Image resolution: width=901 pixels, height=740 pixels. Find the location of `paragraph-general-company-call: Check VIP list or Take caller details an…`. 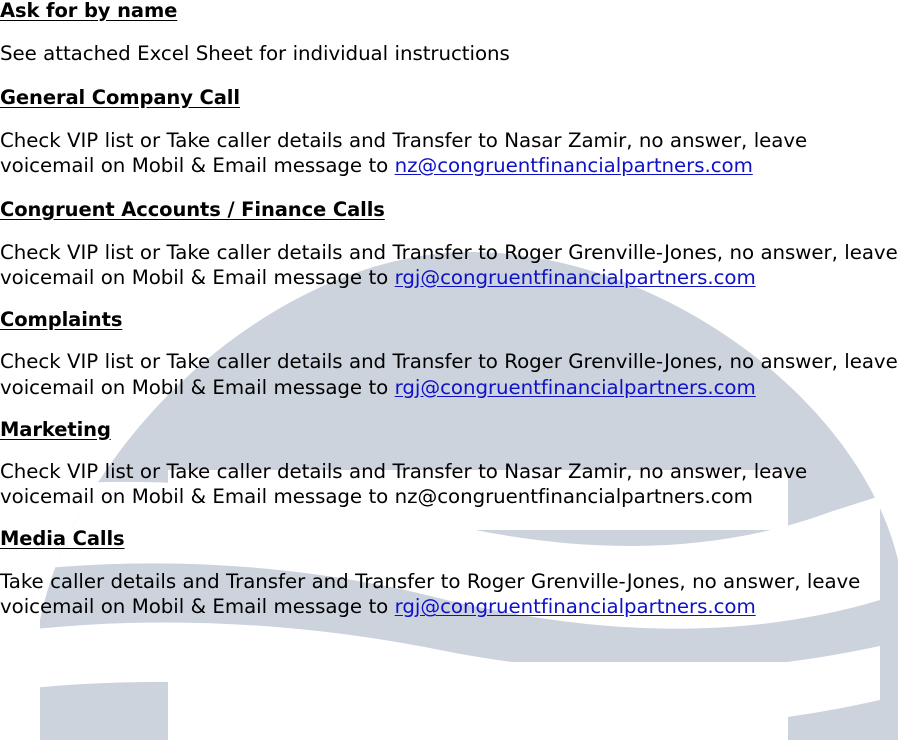

paragraph-general-company-call: Check VIP list or Take caller details an… is located at coordinates (450, 153).